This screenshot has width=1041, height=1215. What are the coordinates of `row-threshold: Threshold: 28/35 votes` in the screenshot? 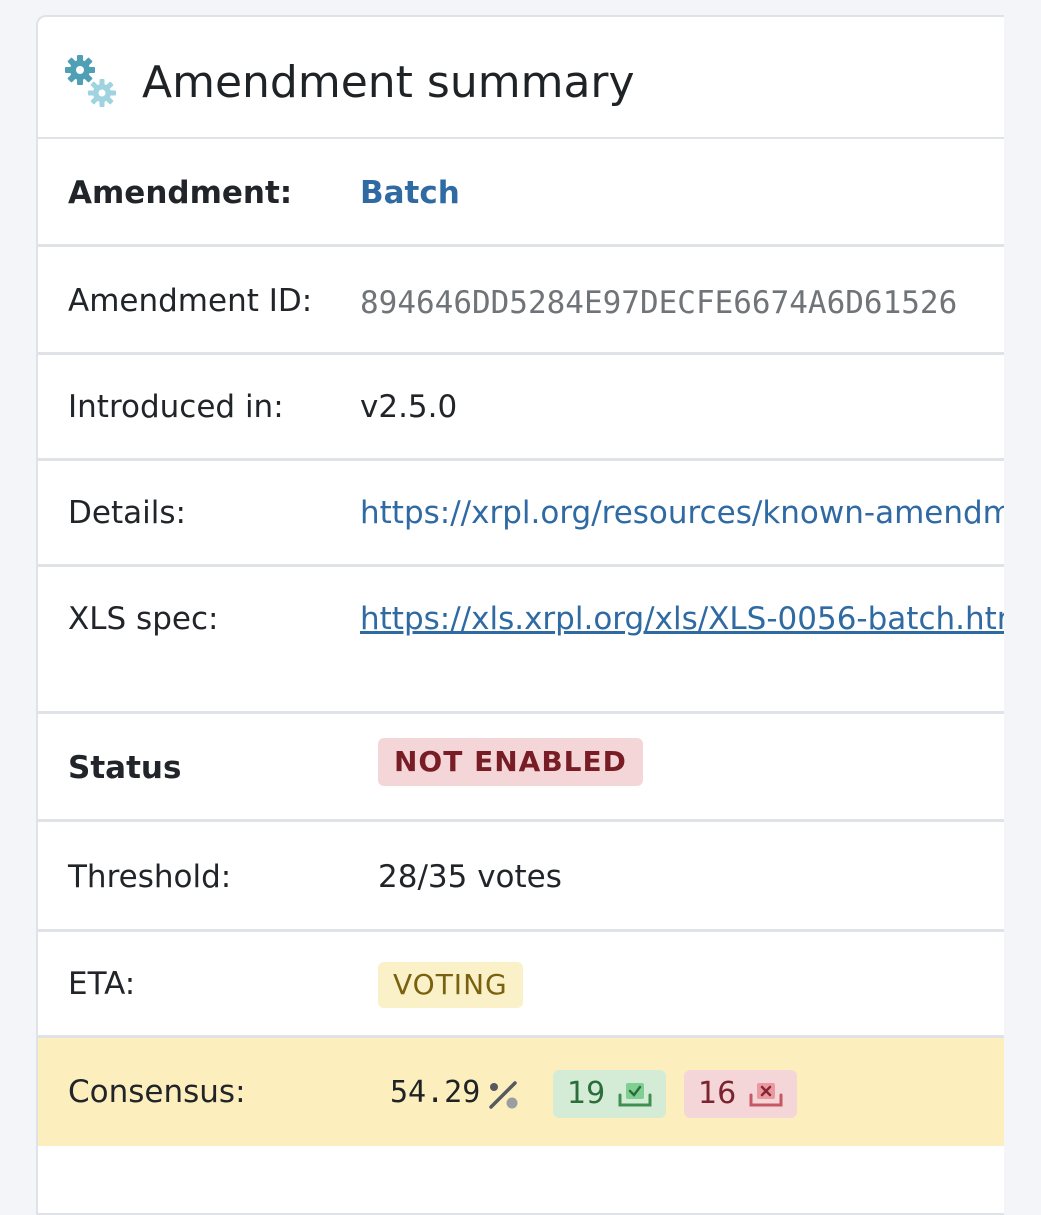 It's located at (521, 877).